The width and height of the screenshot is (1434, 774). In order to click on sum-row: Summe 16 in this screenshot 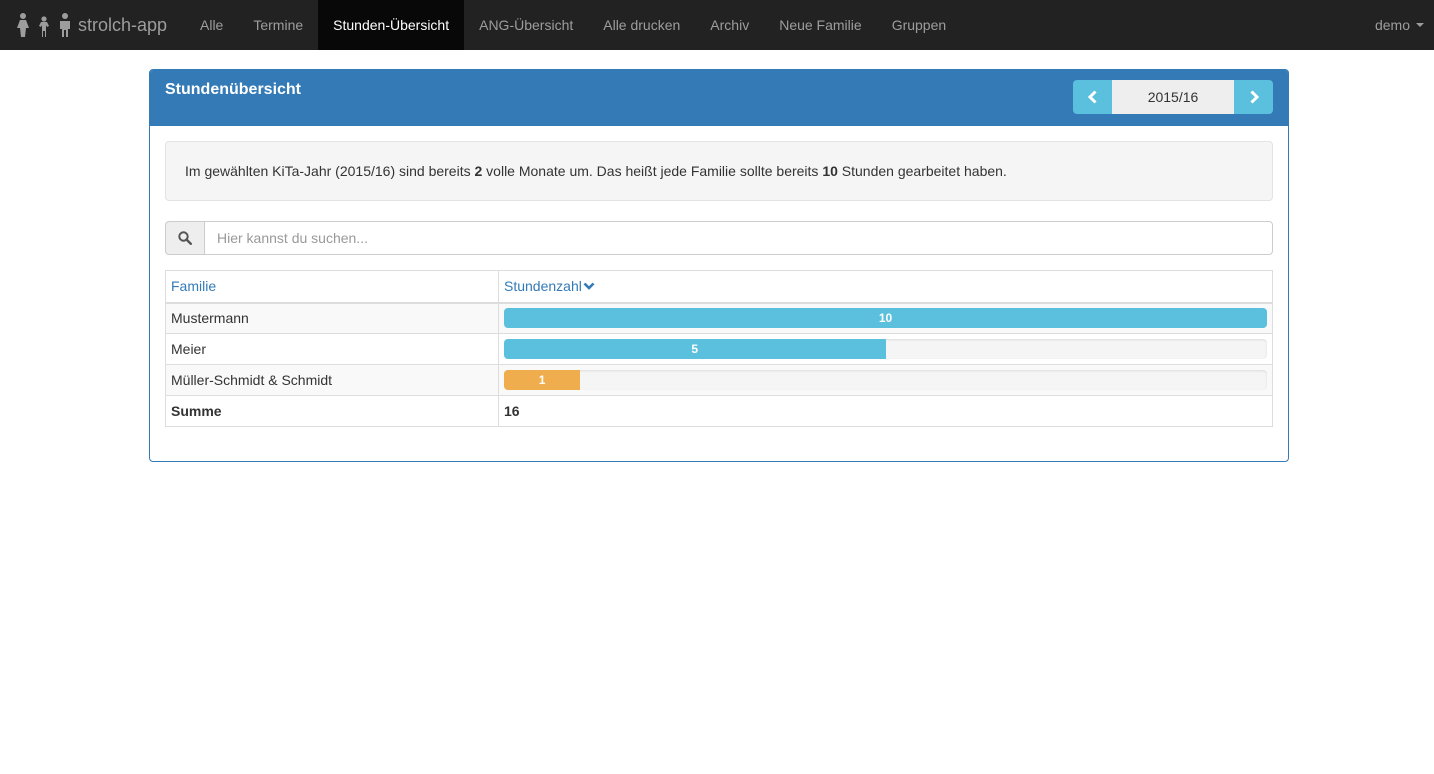, I will do `click(719, 411)`.